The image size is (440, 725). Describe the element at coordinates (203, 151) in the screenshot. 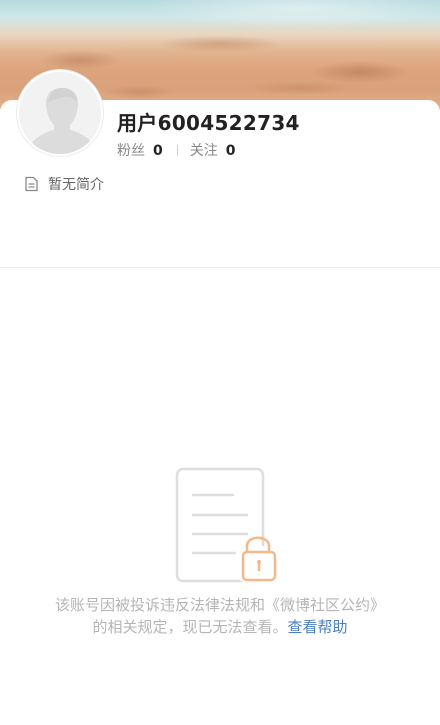

I see `following-label: 关注` at that location.